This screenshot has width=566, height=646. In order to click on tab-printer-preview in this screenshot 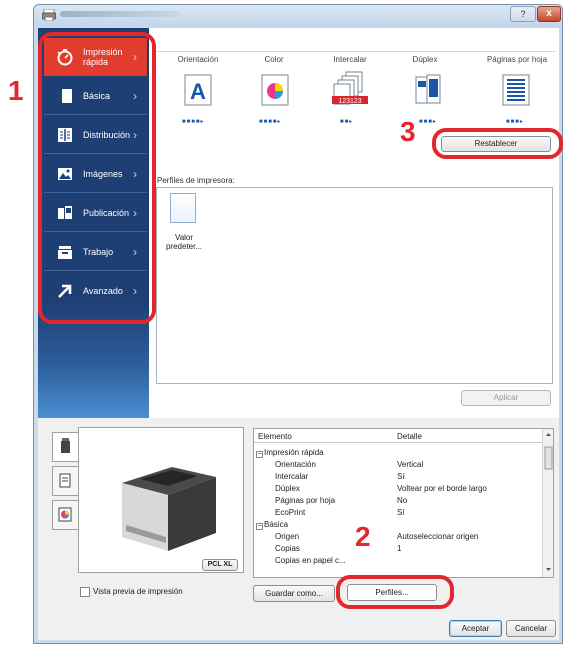, I will do `click(65, 447)`.